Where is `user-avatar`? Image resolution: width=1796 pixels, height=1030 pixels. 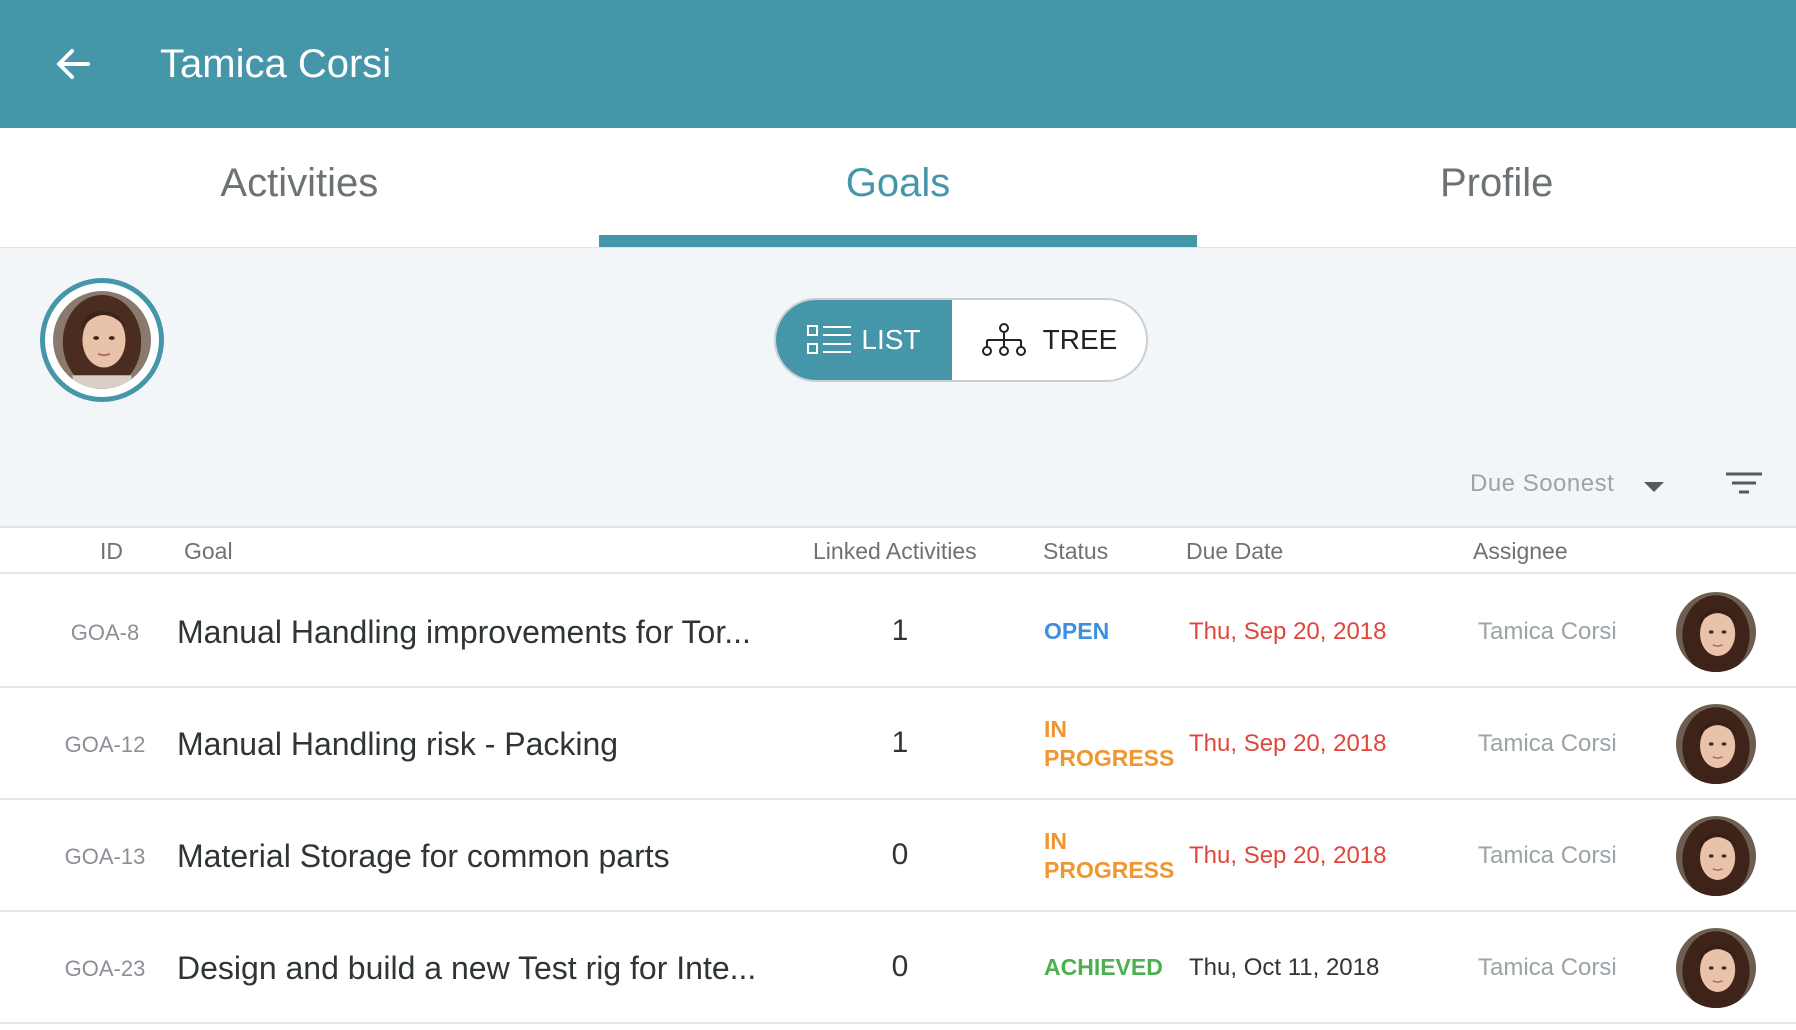
user-avatar is located at coordinates (102, 340).